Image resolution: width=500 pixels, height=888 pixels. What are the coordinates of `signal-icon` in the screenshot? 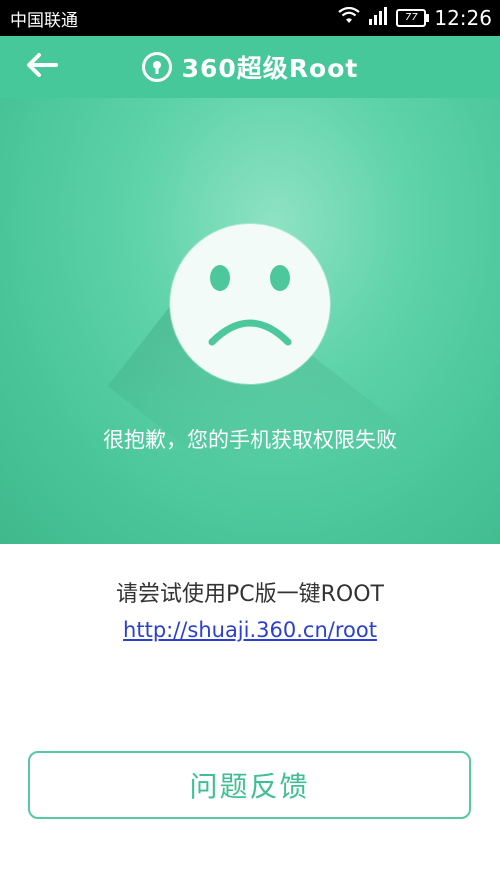 It's located at (378, 18).